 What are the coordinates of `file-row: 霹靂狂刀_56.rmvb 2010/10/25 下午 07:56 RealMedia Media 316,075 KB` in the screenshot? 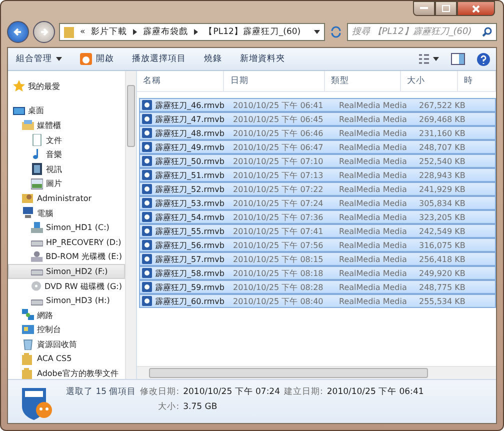 It's located at (317, 245).